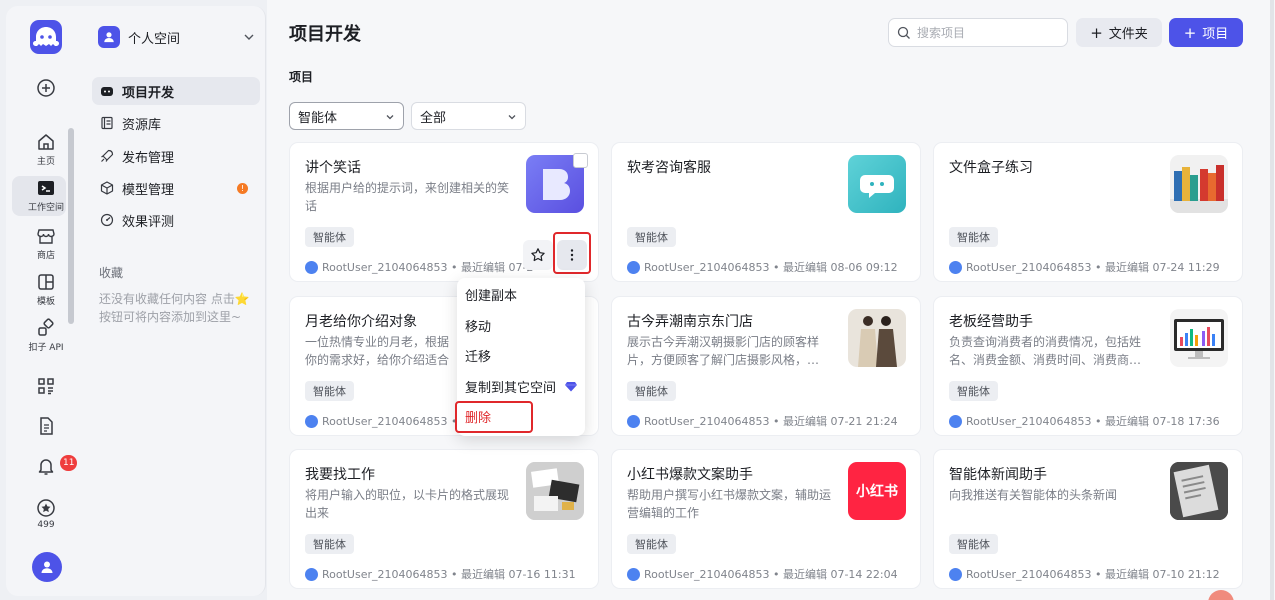 This screenshot has height=600, width=1275. Describe the element at coordinates (521, 325) in the screenshot. I see `menu-item-move: 移动` at that location.